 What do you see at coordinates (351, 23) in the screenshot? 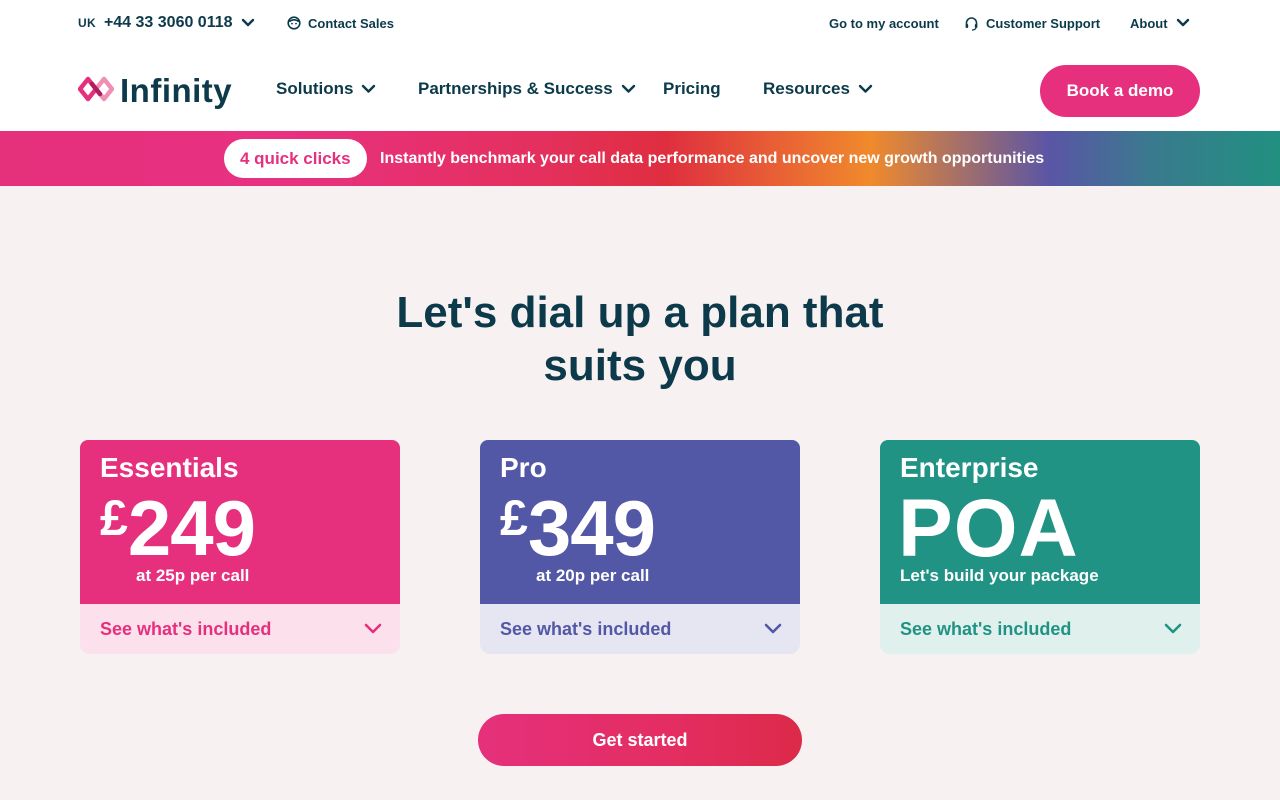
I see `contact-sales-label: Contact Sales` at bounding box center [351, 23].